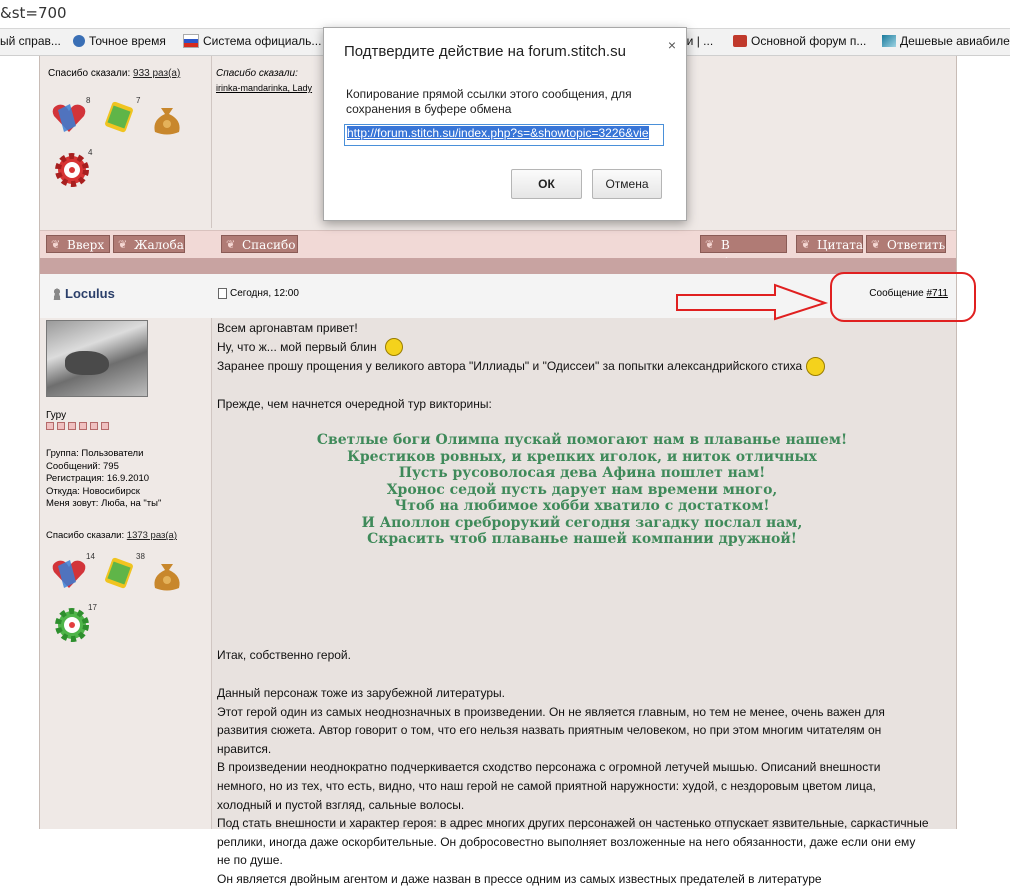  Describe the element at coordinates (122, 572) in the screenshot. I see `money-award-icon: 38` at that location.